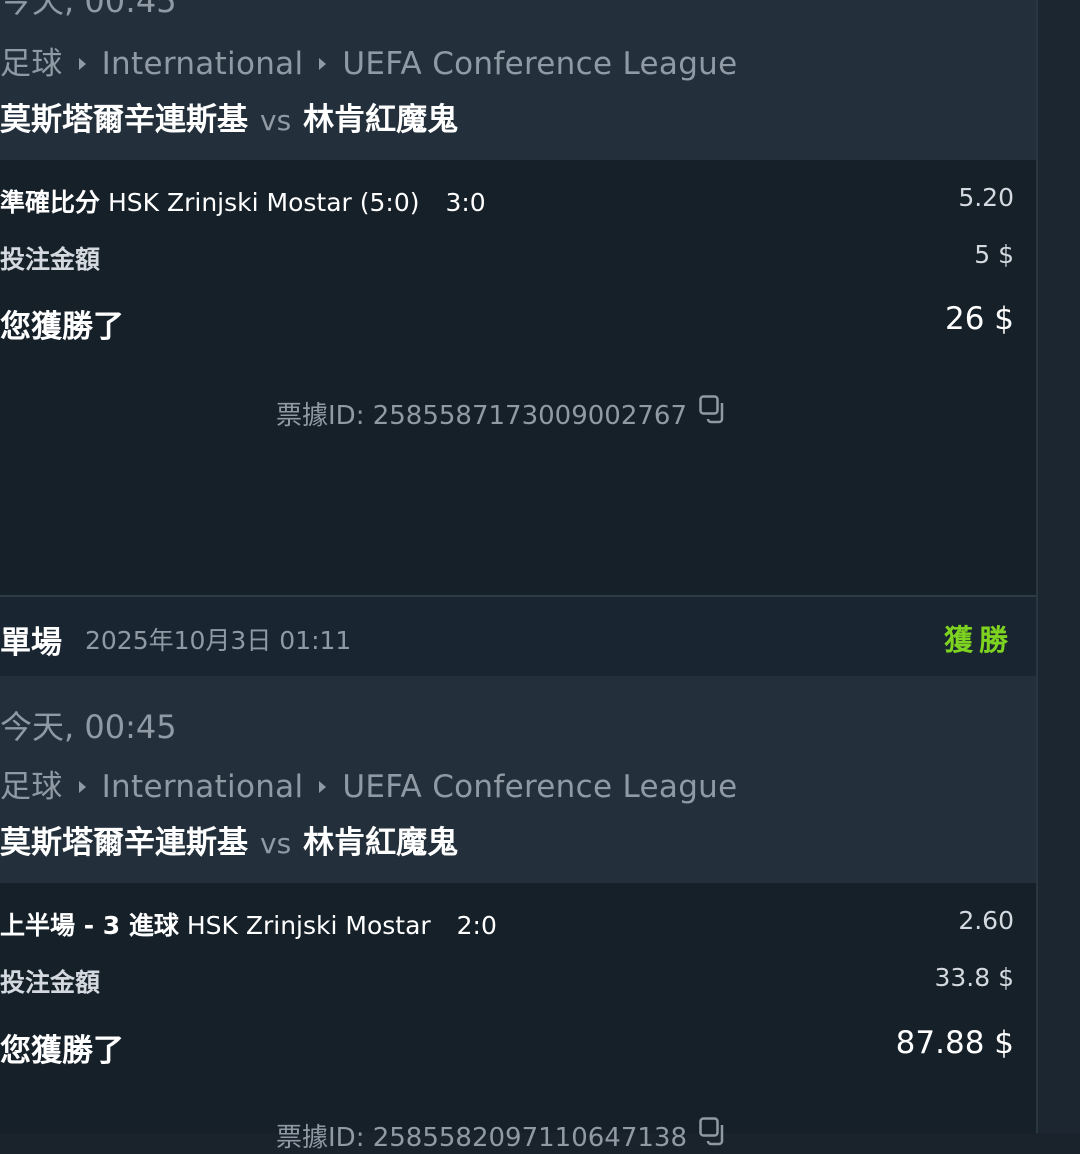 This screenshot has width=1080, height=1154. What do you see at coordinates (482, 416) in the screenshot?
I see `ticket-id: 票據ID: 2585587173009002767` at bounding box center [482, 416].